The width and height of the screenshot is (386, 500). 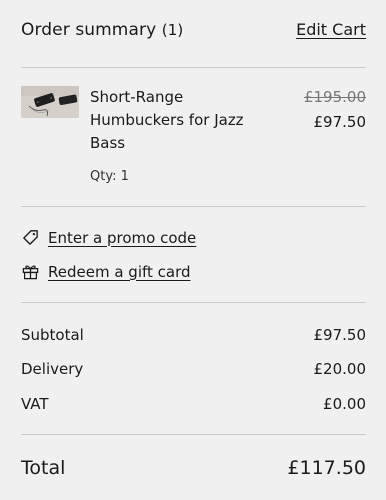 I want to click on total-label: Total, so click(x=43, y=468).